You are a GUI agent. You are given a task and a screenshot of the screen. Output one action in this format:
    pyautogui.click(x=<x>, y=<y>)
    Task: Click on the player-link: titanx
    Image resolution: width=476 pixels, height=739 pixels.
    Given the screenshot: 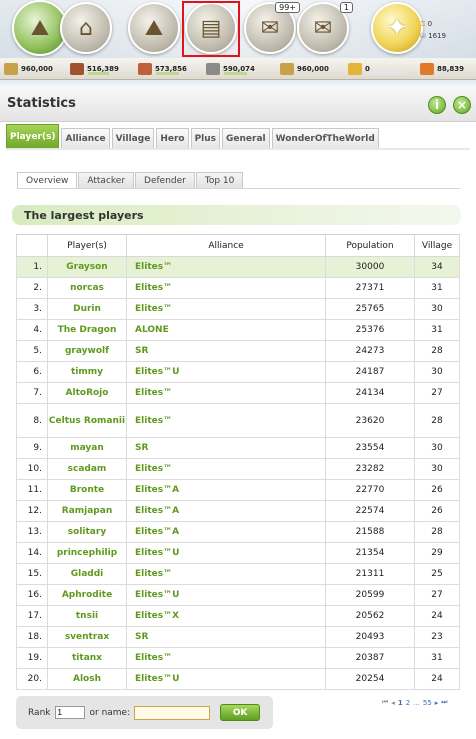 What is the action you would take?
    pyautogui.click(x=87, y=658)
    